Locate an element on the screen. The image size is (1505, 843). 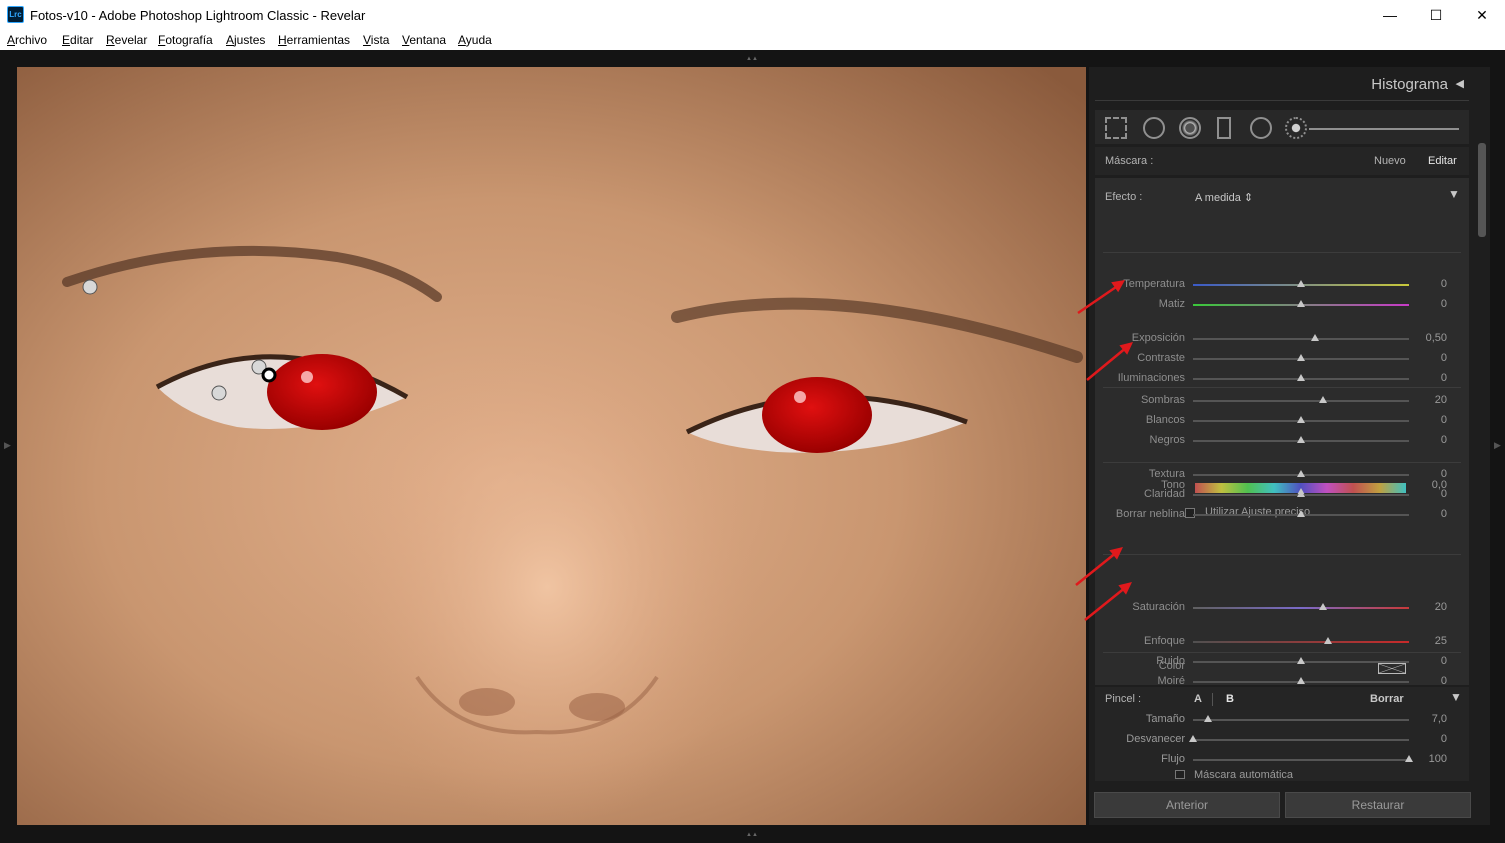
mask-new-button: Nuevo is located at coordinates (1390, 161).